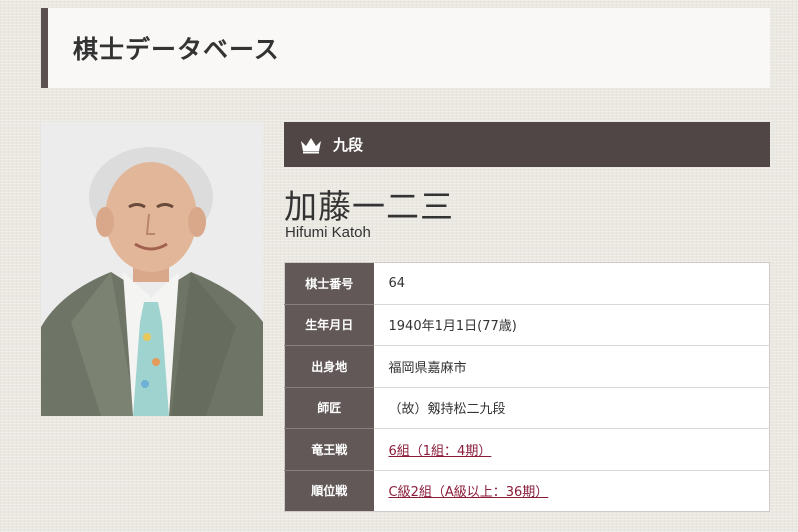 Image resolution: width=798 pixels, height=532 pixels. Describe the element at coordinates (329, 449) in the screenshot. I see `detail-label-ryuo: 竜王戦` at that location.